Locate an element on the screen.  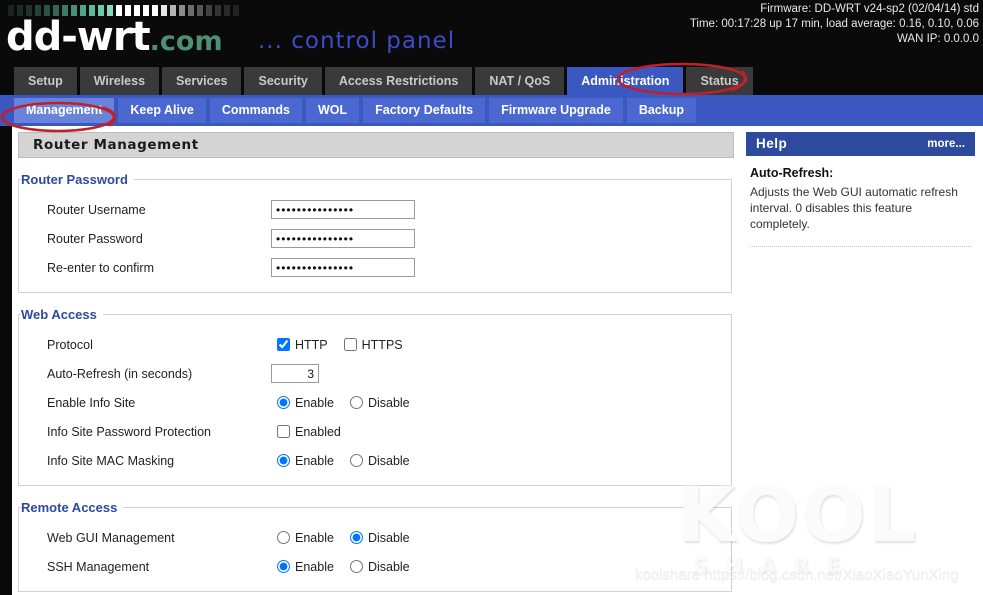
info-site-enable-option: Enable is located at coordinates (305, 403).